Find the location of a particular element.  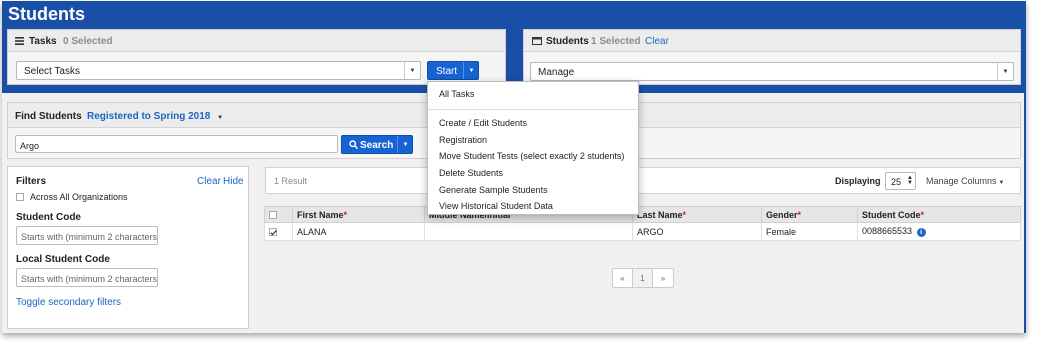

cell-first-name: ALANA is located at coordinates (358, 231).